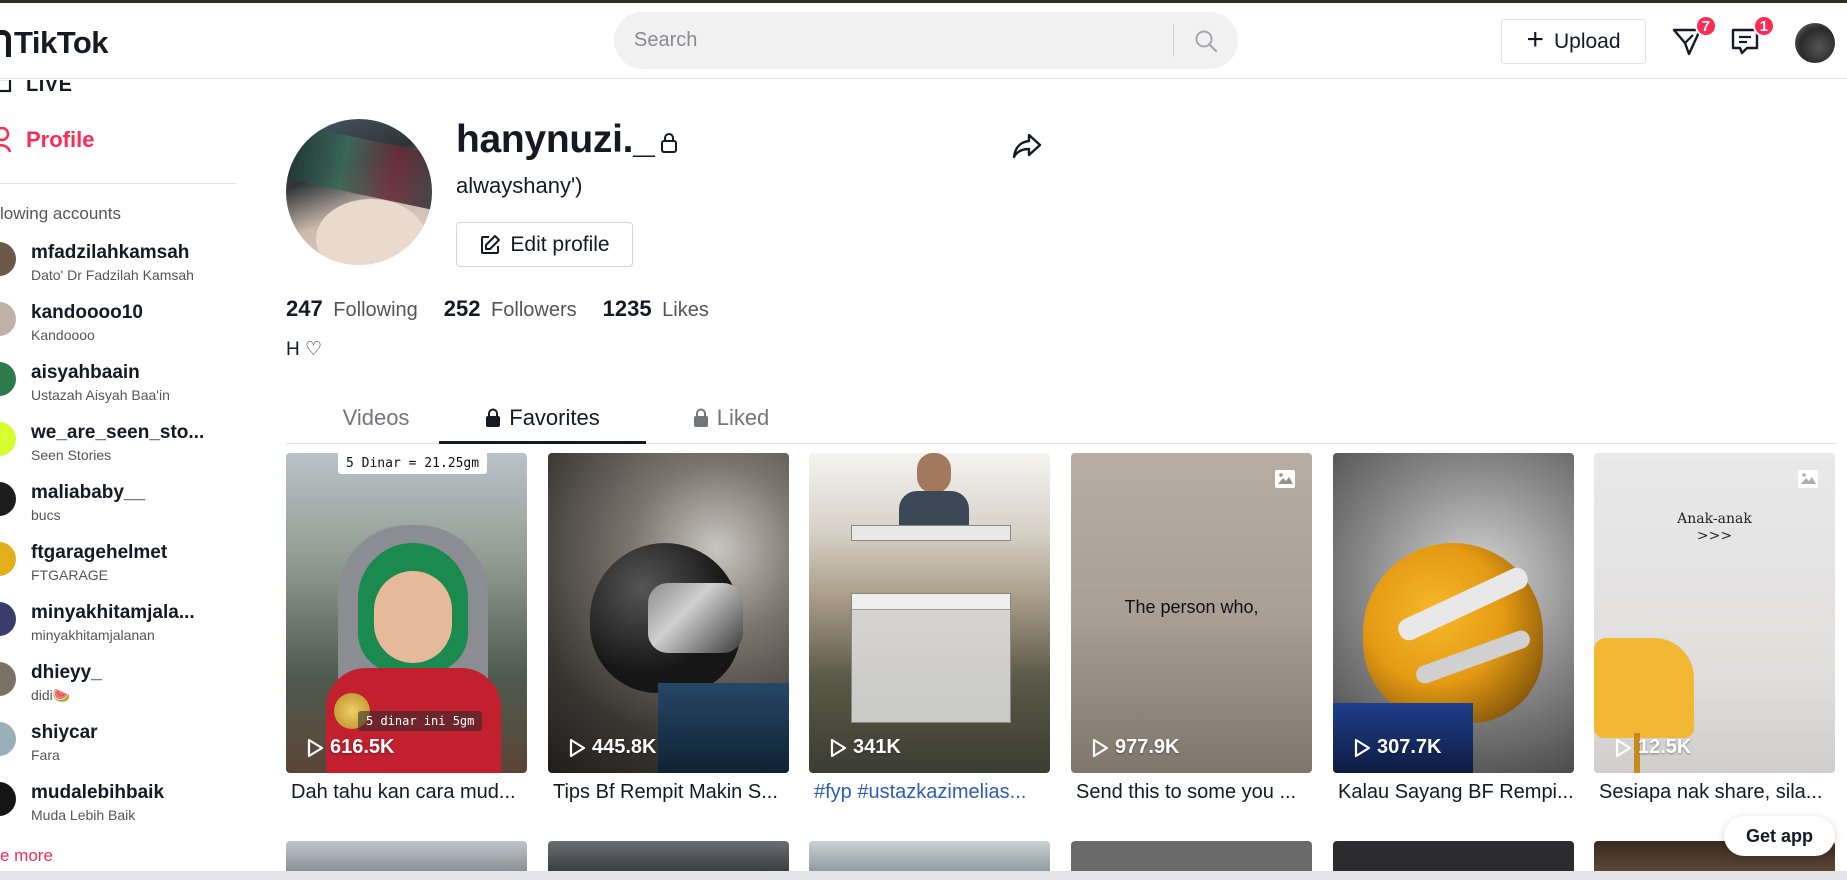  I want to click on following-account-item: maliababy__ bucs, so click(118, 508).